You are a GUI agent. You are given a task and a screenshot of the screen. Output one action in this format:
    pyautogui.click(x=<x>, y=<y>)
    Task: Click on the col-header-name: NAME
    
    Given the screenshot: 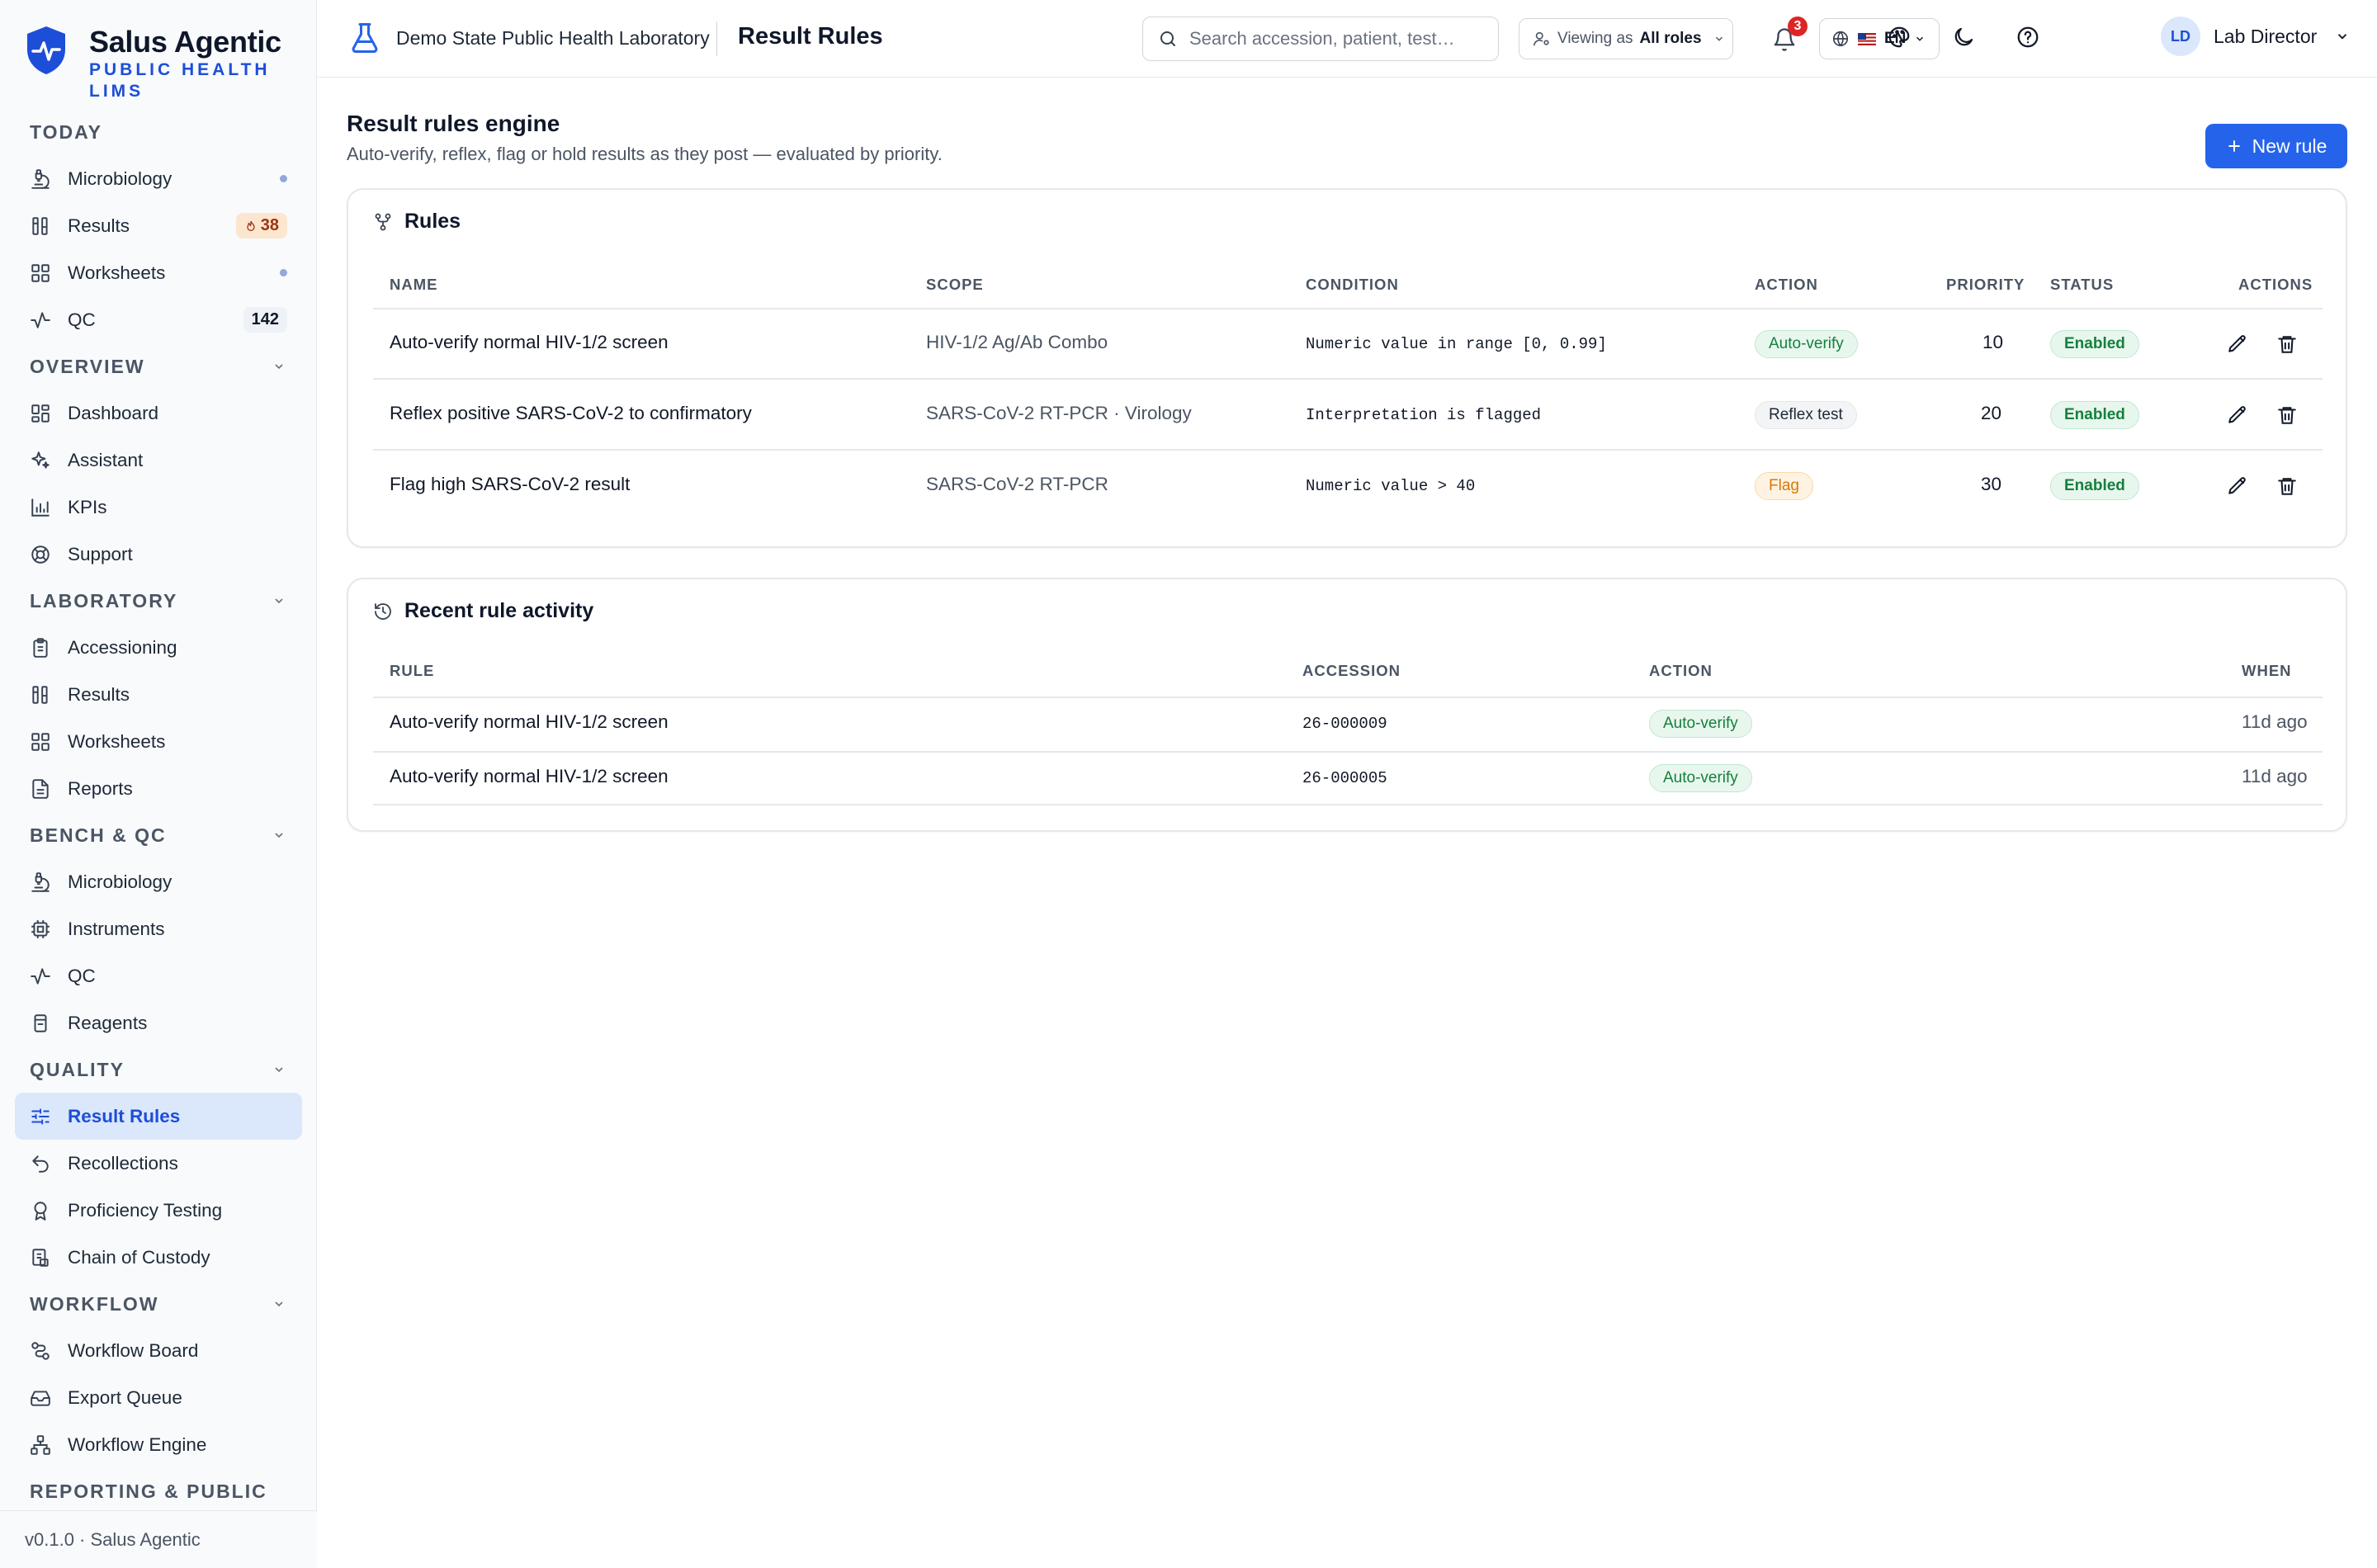 What is the action you would take?
    pyautogui.click(x=414, y=284)
    